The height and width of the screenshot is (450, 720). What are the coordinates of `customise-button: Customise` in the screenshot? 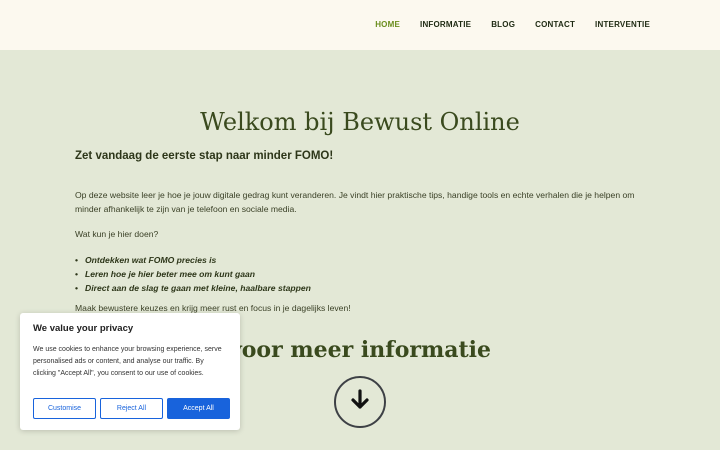 It's located at (64, 408).